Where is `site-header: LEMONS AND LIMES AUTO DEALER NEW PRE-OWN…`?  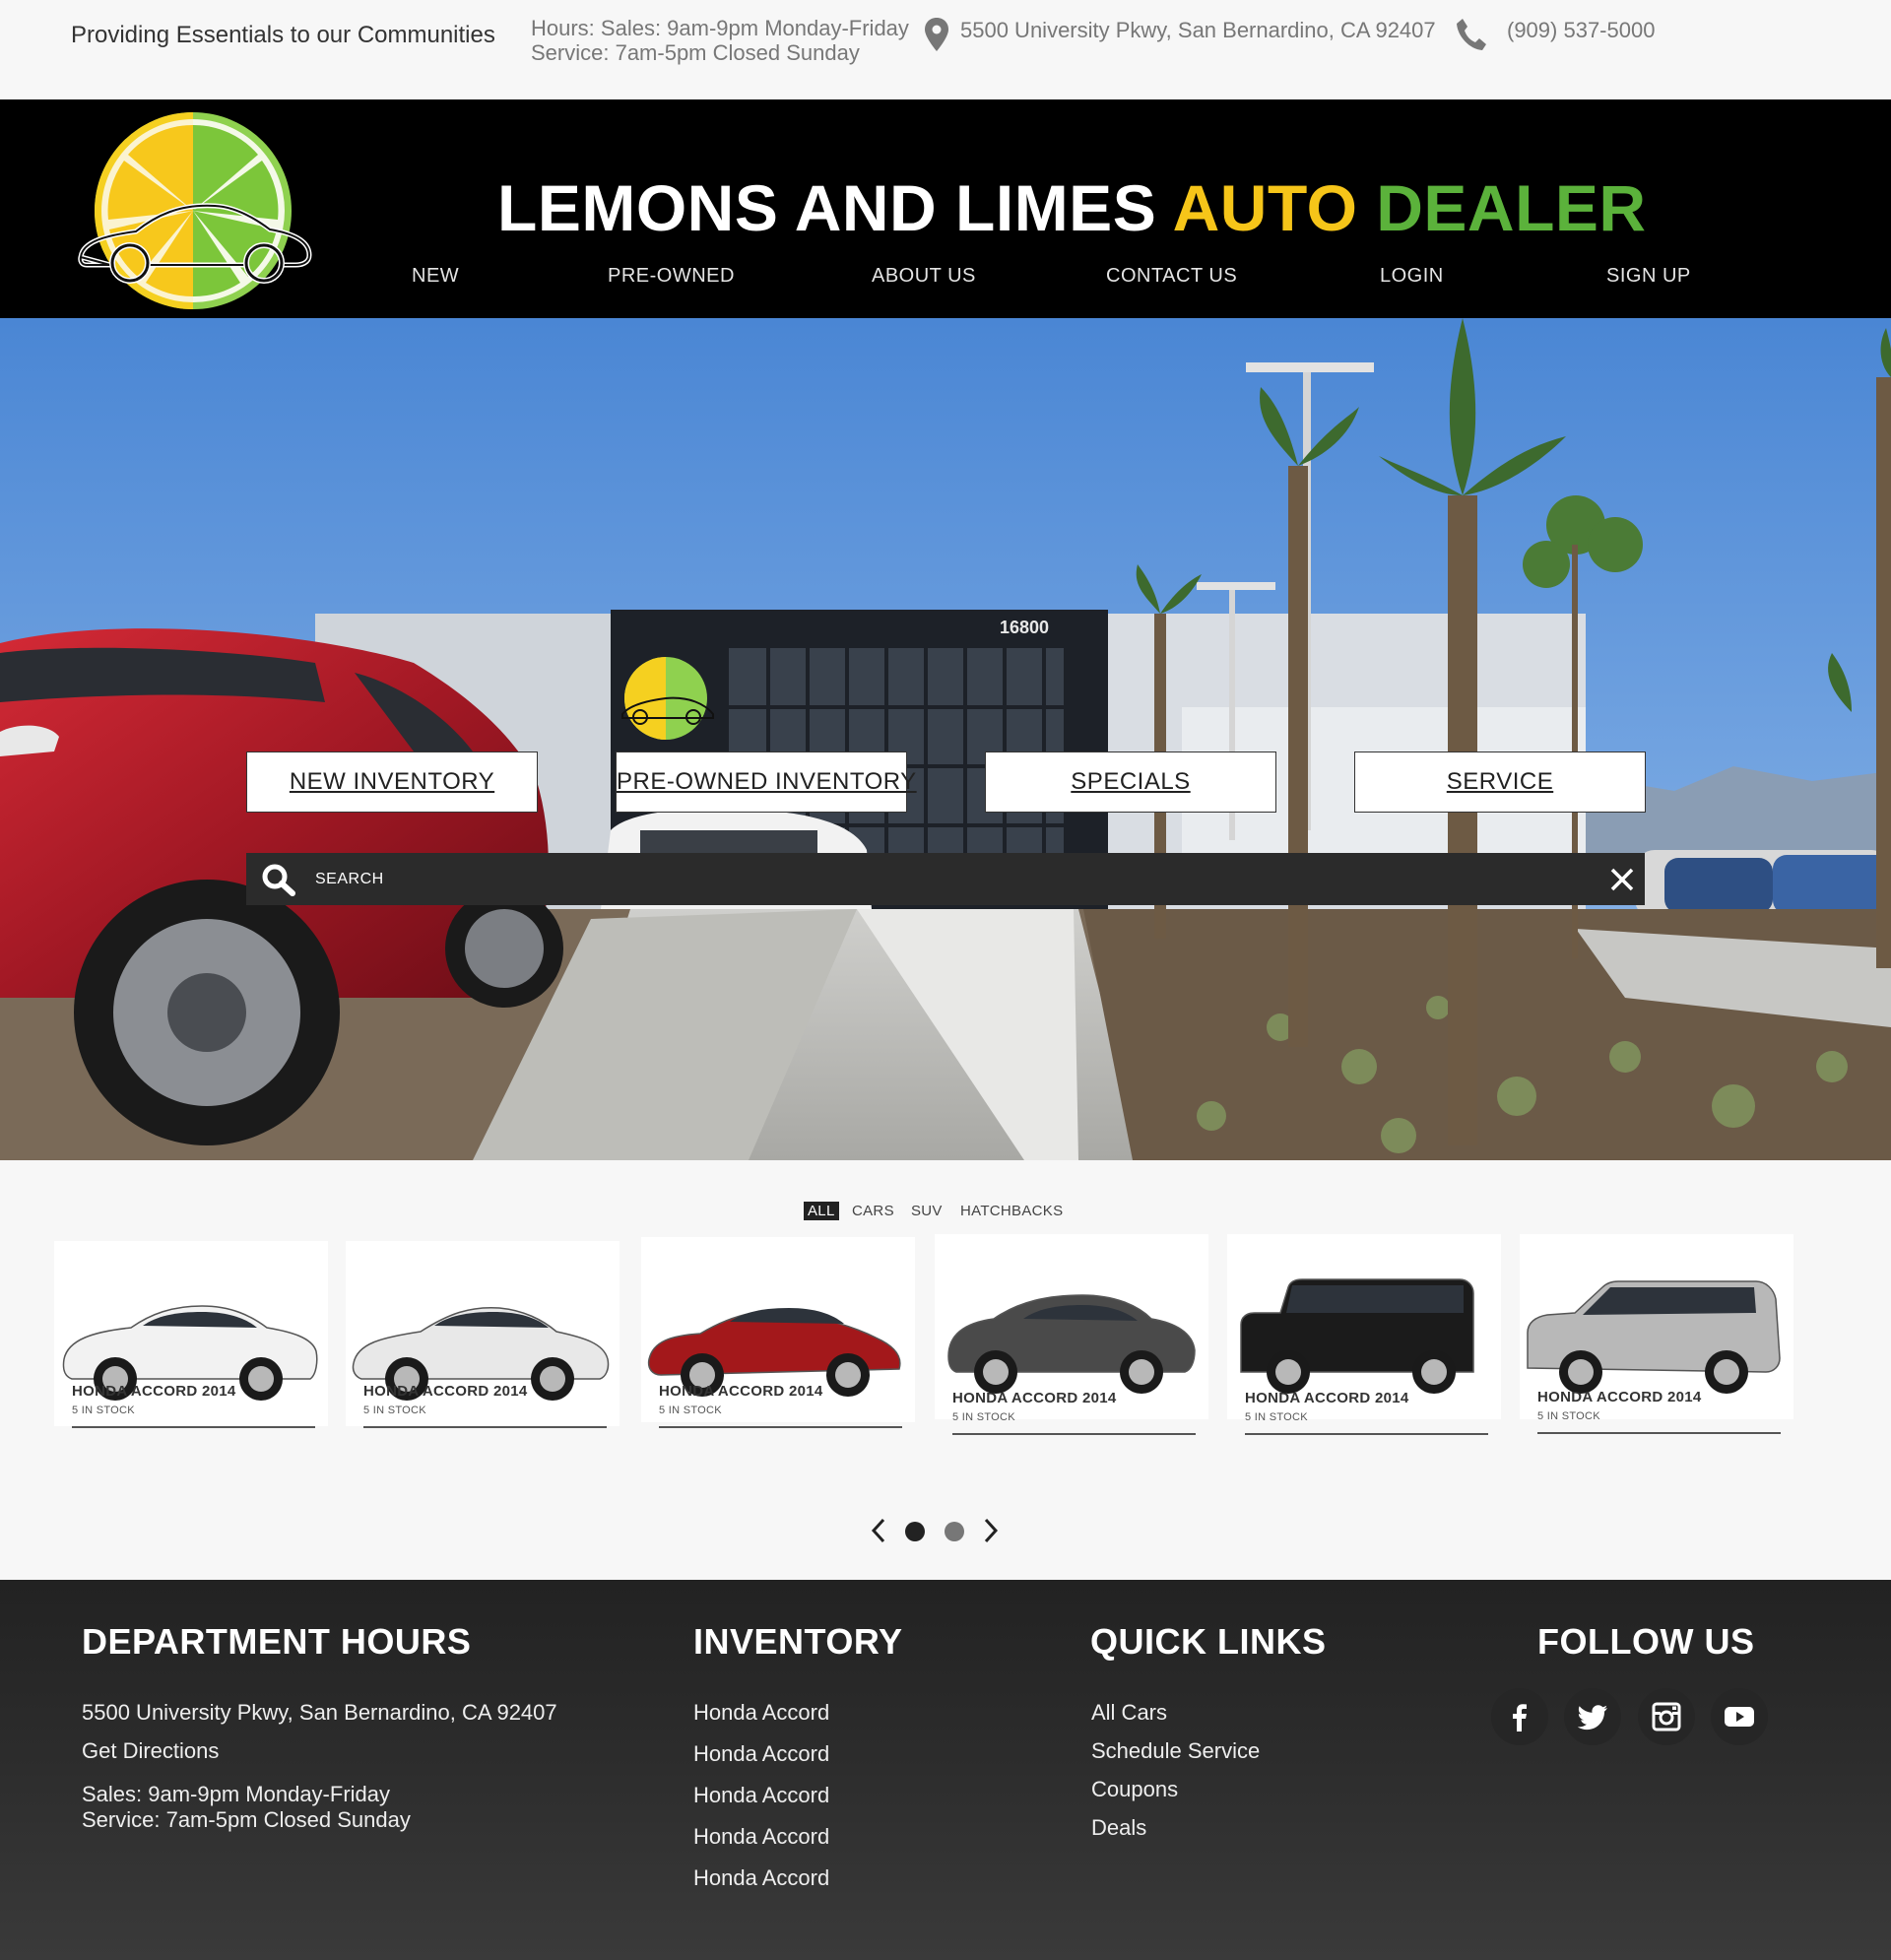
site-header: LEMONS AND LIMES AUTO DEALER NEW PRE-OWN… is located at coordinates (946, 209).